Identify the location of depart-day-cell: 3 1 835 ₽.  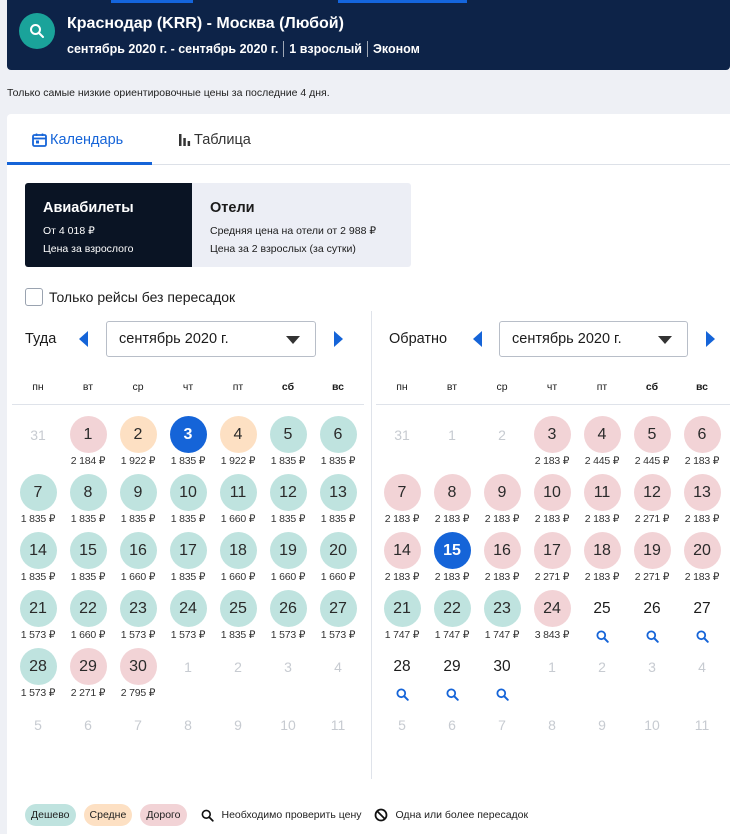
(188, 445).